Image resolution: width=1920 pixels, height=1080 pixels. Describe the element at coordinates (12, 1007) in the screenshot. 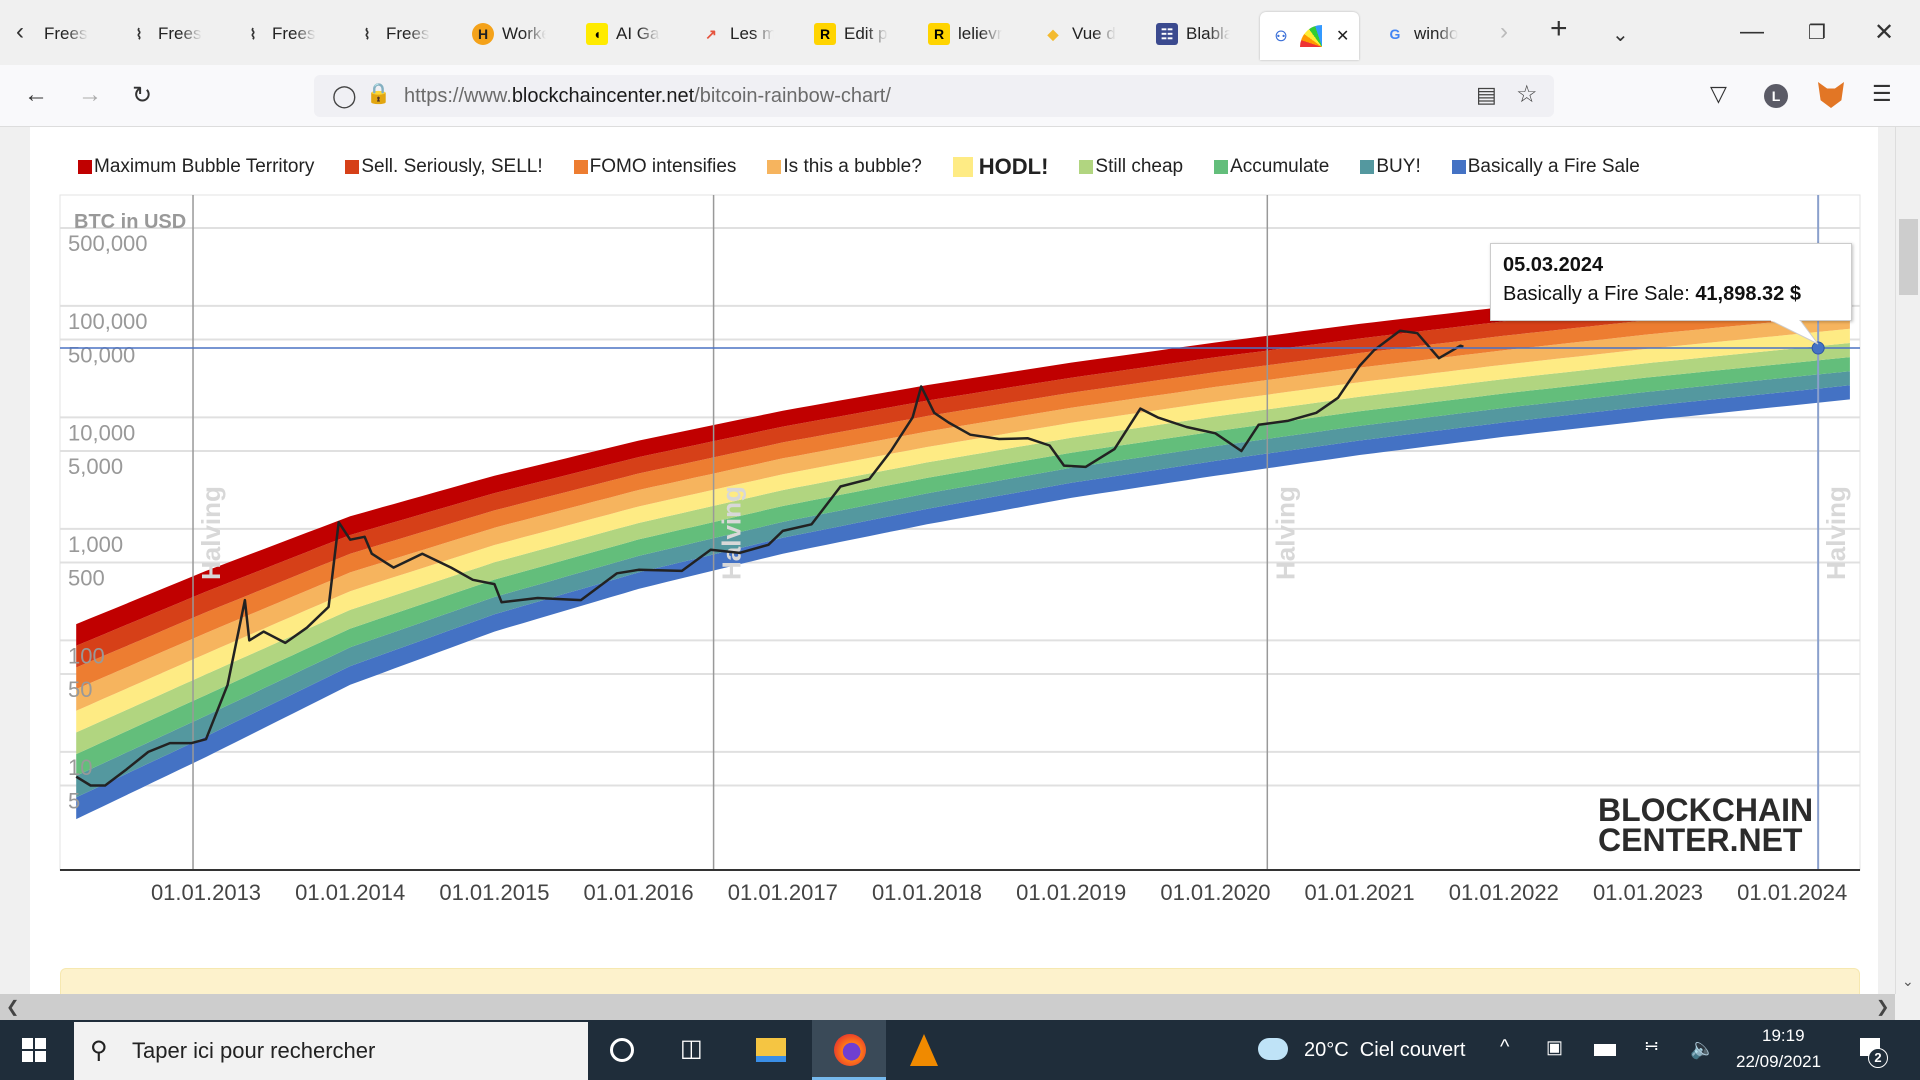

I see `scroll-left-icon: ❮` at that location.